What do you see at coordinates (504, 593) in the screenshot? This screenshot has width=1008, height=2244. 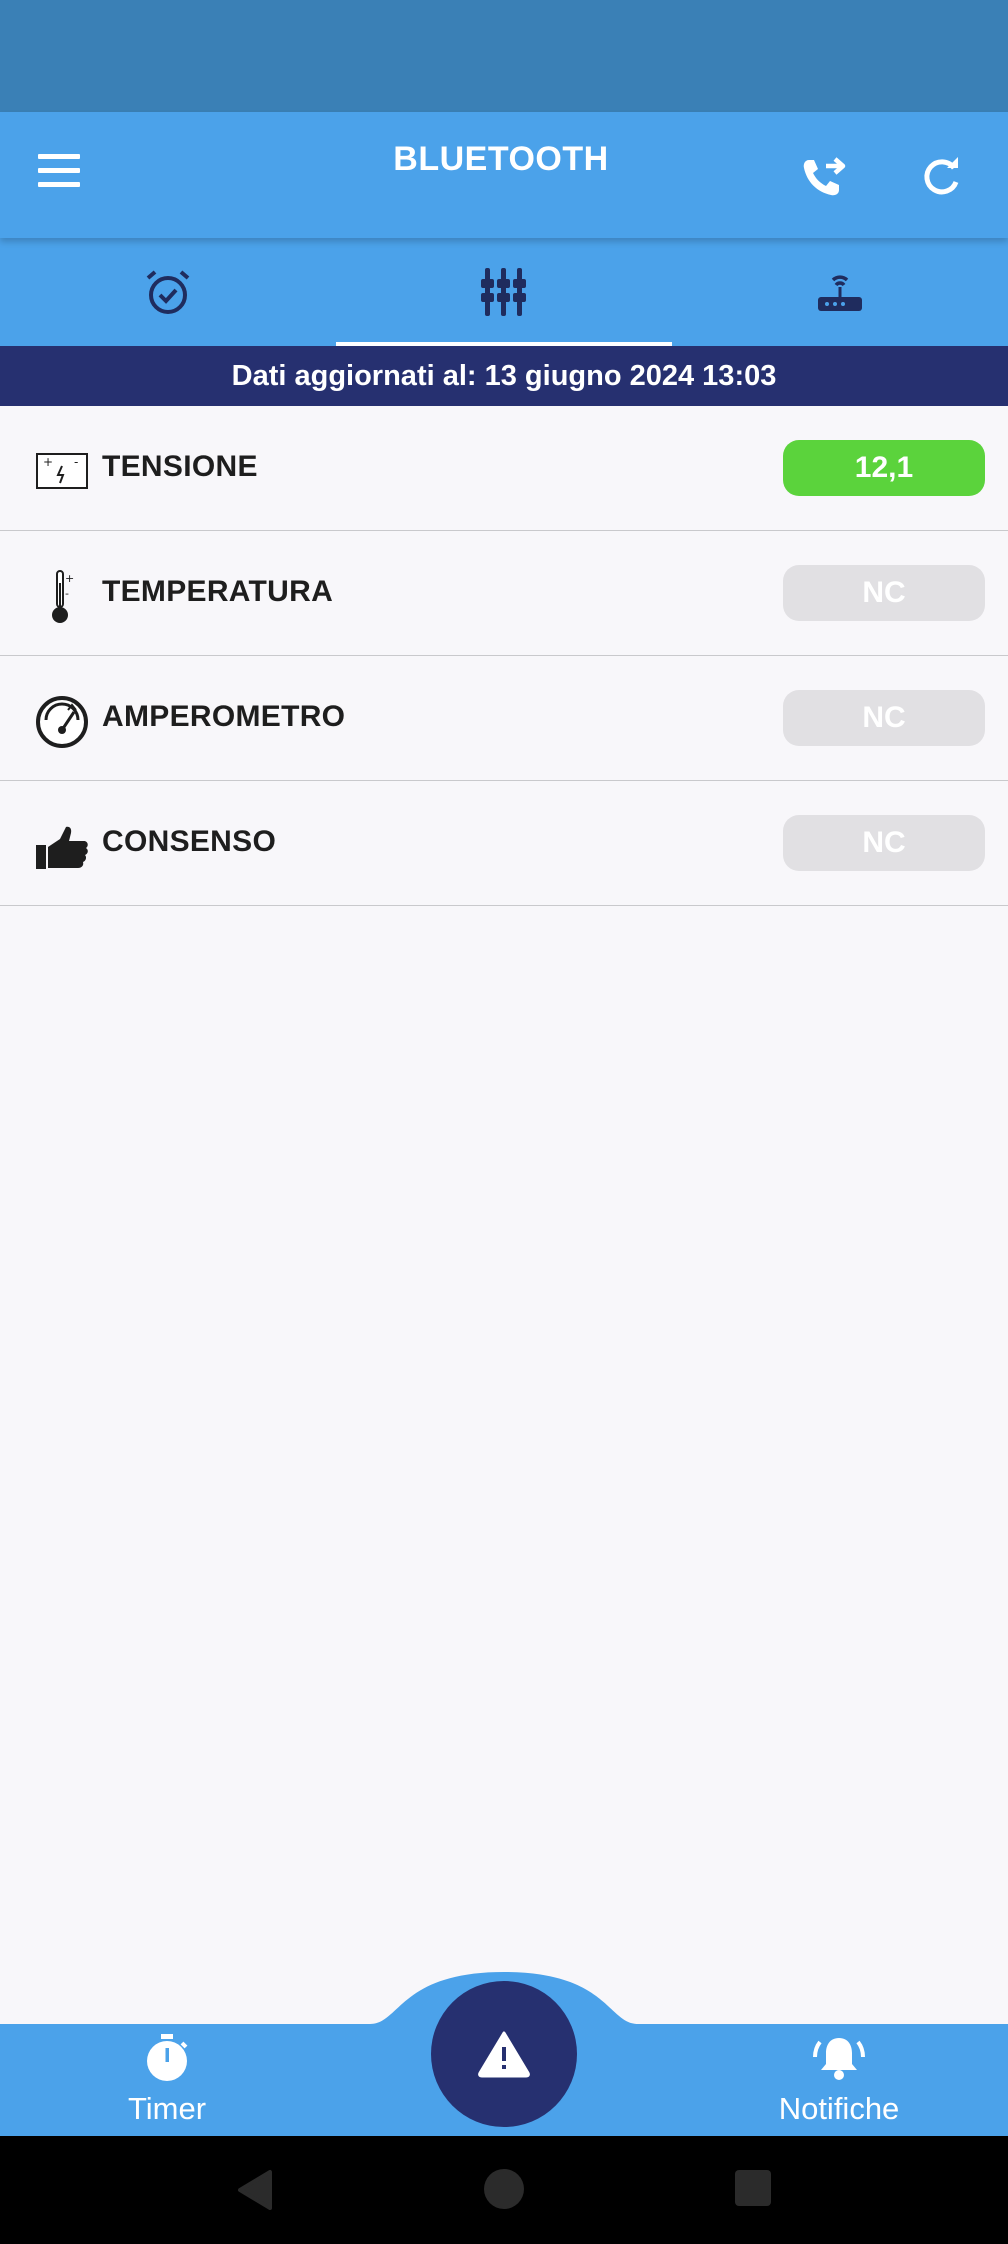 I see `row-temperatura: + - TEMPERATURA NC` at bounding box center [504, 593].